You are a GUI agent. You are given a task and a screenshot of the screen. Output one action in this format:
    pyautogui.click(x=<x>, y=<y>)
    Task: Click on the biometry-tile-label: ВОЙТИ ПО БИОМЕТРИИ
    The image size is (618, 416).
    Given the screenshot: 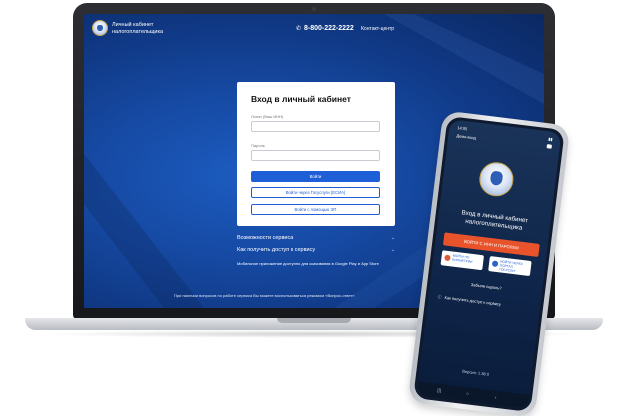 What is the action you would take?
    pyautogui.click(x=462, y=258)
    